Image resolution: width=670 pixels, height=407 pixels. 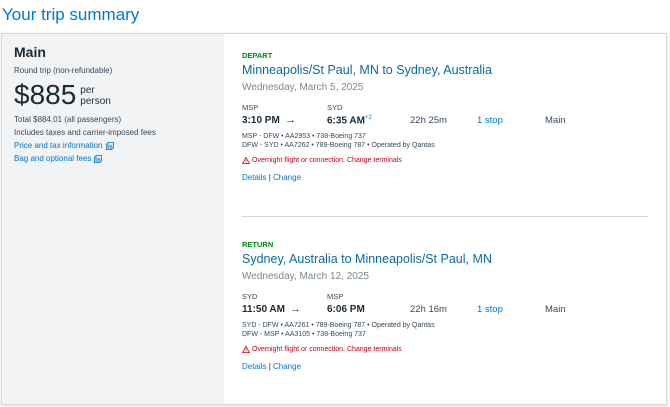 What do you see at coordinates (113, 158) in the screenshot?
I see `bag-fees-link: Bag and optional fees` at bounding box center [113, 158].